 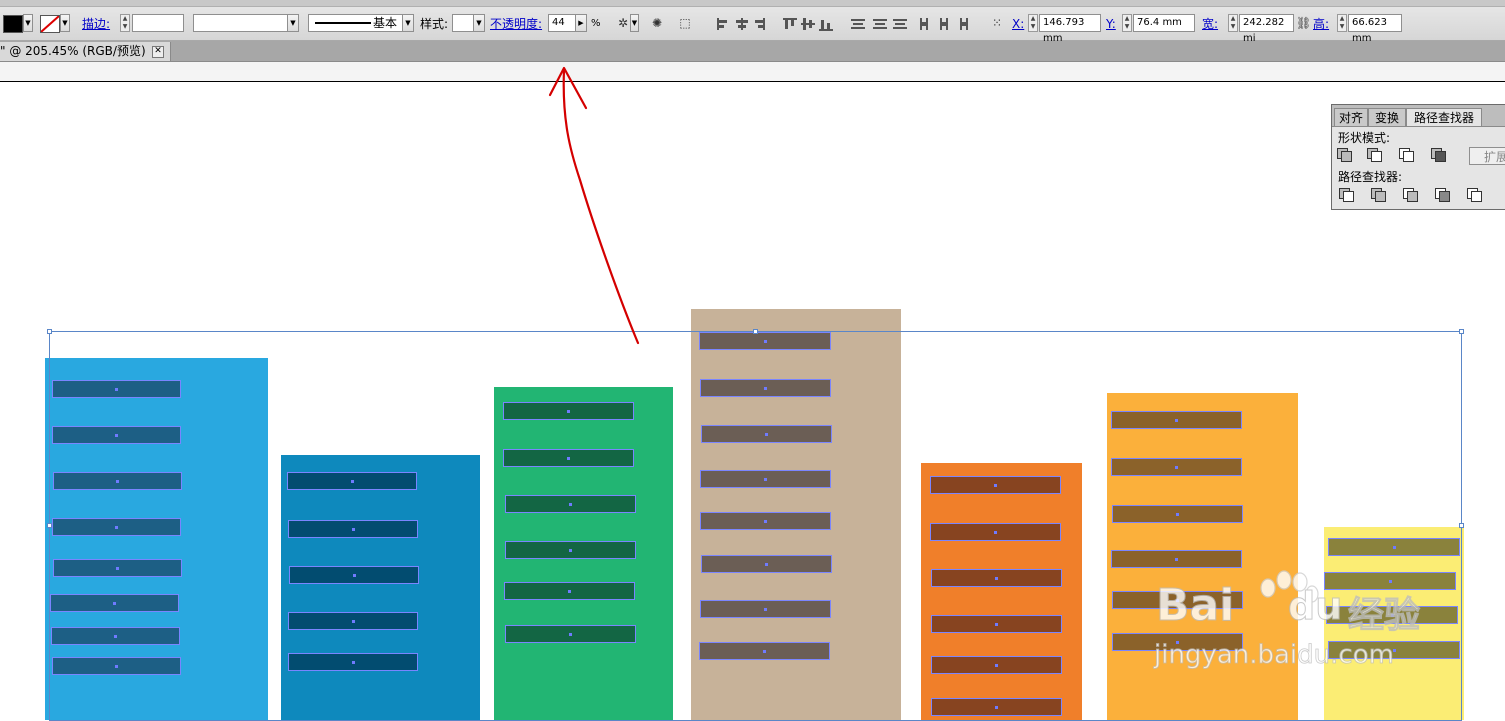 I want to click on brush-style-value: 基本, so click(x=385, y=23).